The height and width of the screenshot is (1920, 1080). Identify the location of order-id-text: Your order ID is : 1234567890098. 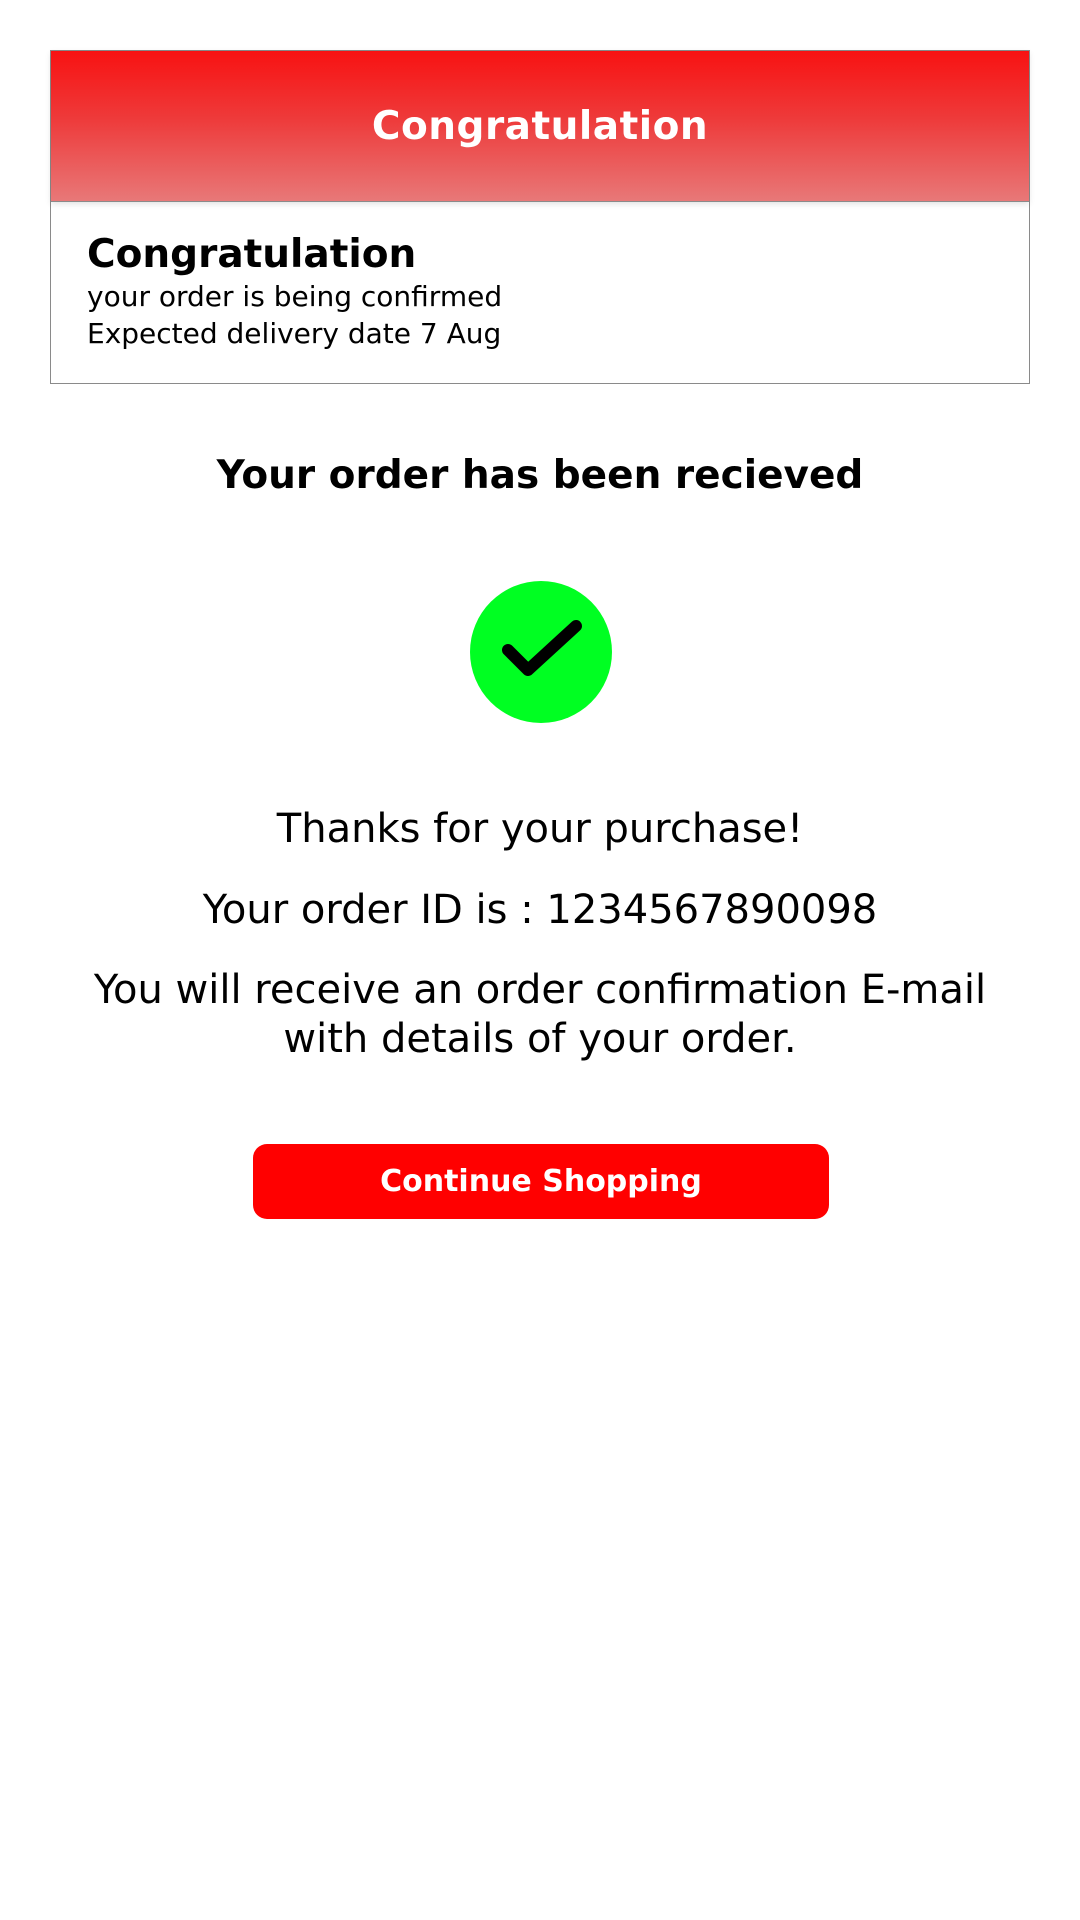
(540, 910).